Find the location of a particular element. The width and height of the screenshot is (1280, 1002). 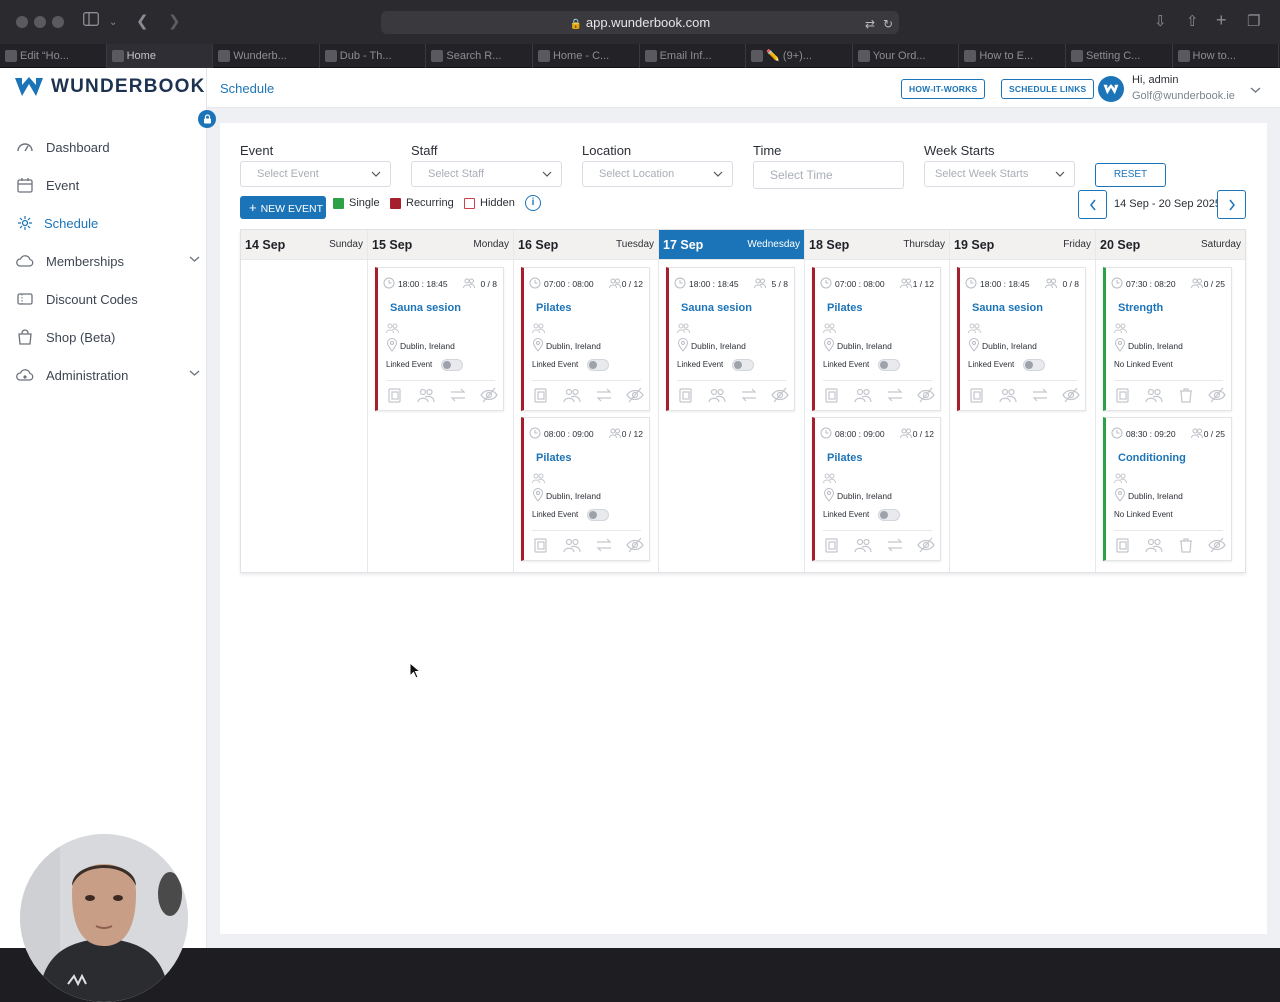

chevron-down-icon: ⌄ is located at coordinates (113, 23).